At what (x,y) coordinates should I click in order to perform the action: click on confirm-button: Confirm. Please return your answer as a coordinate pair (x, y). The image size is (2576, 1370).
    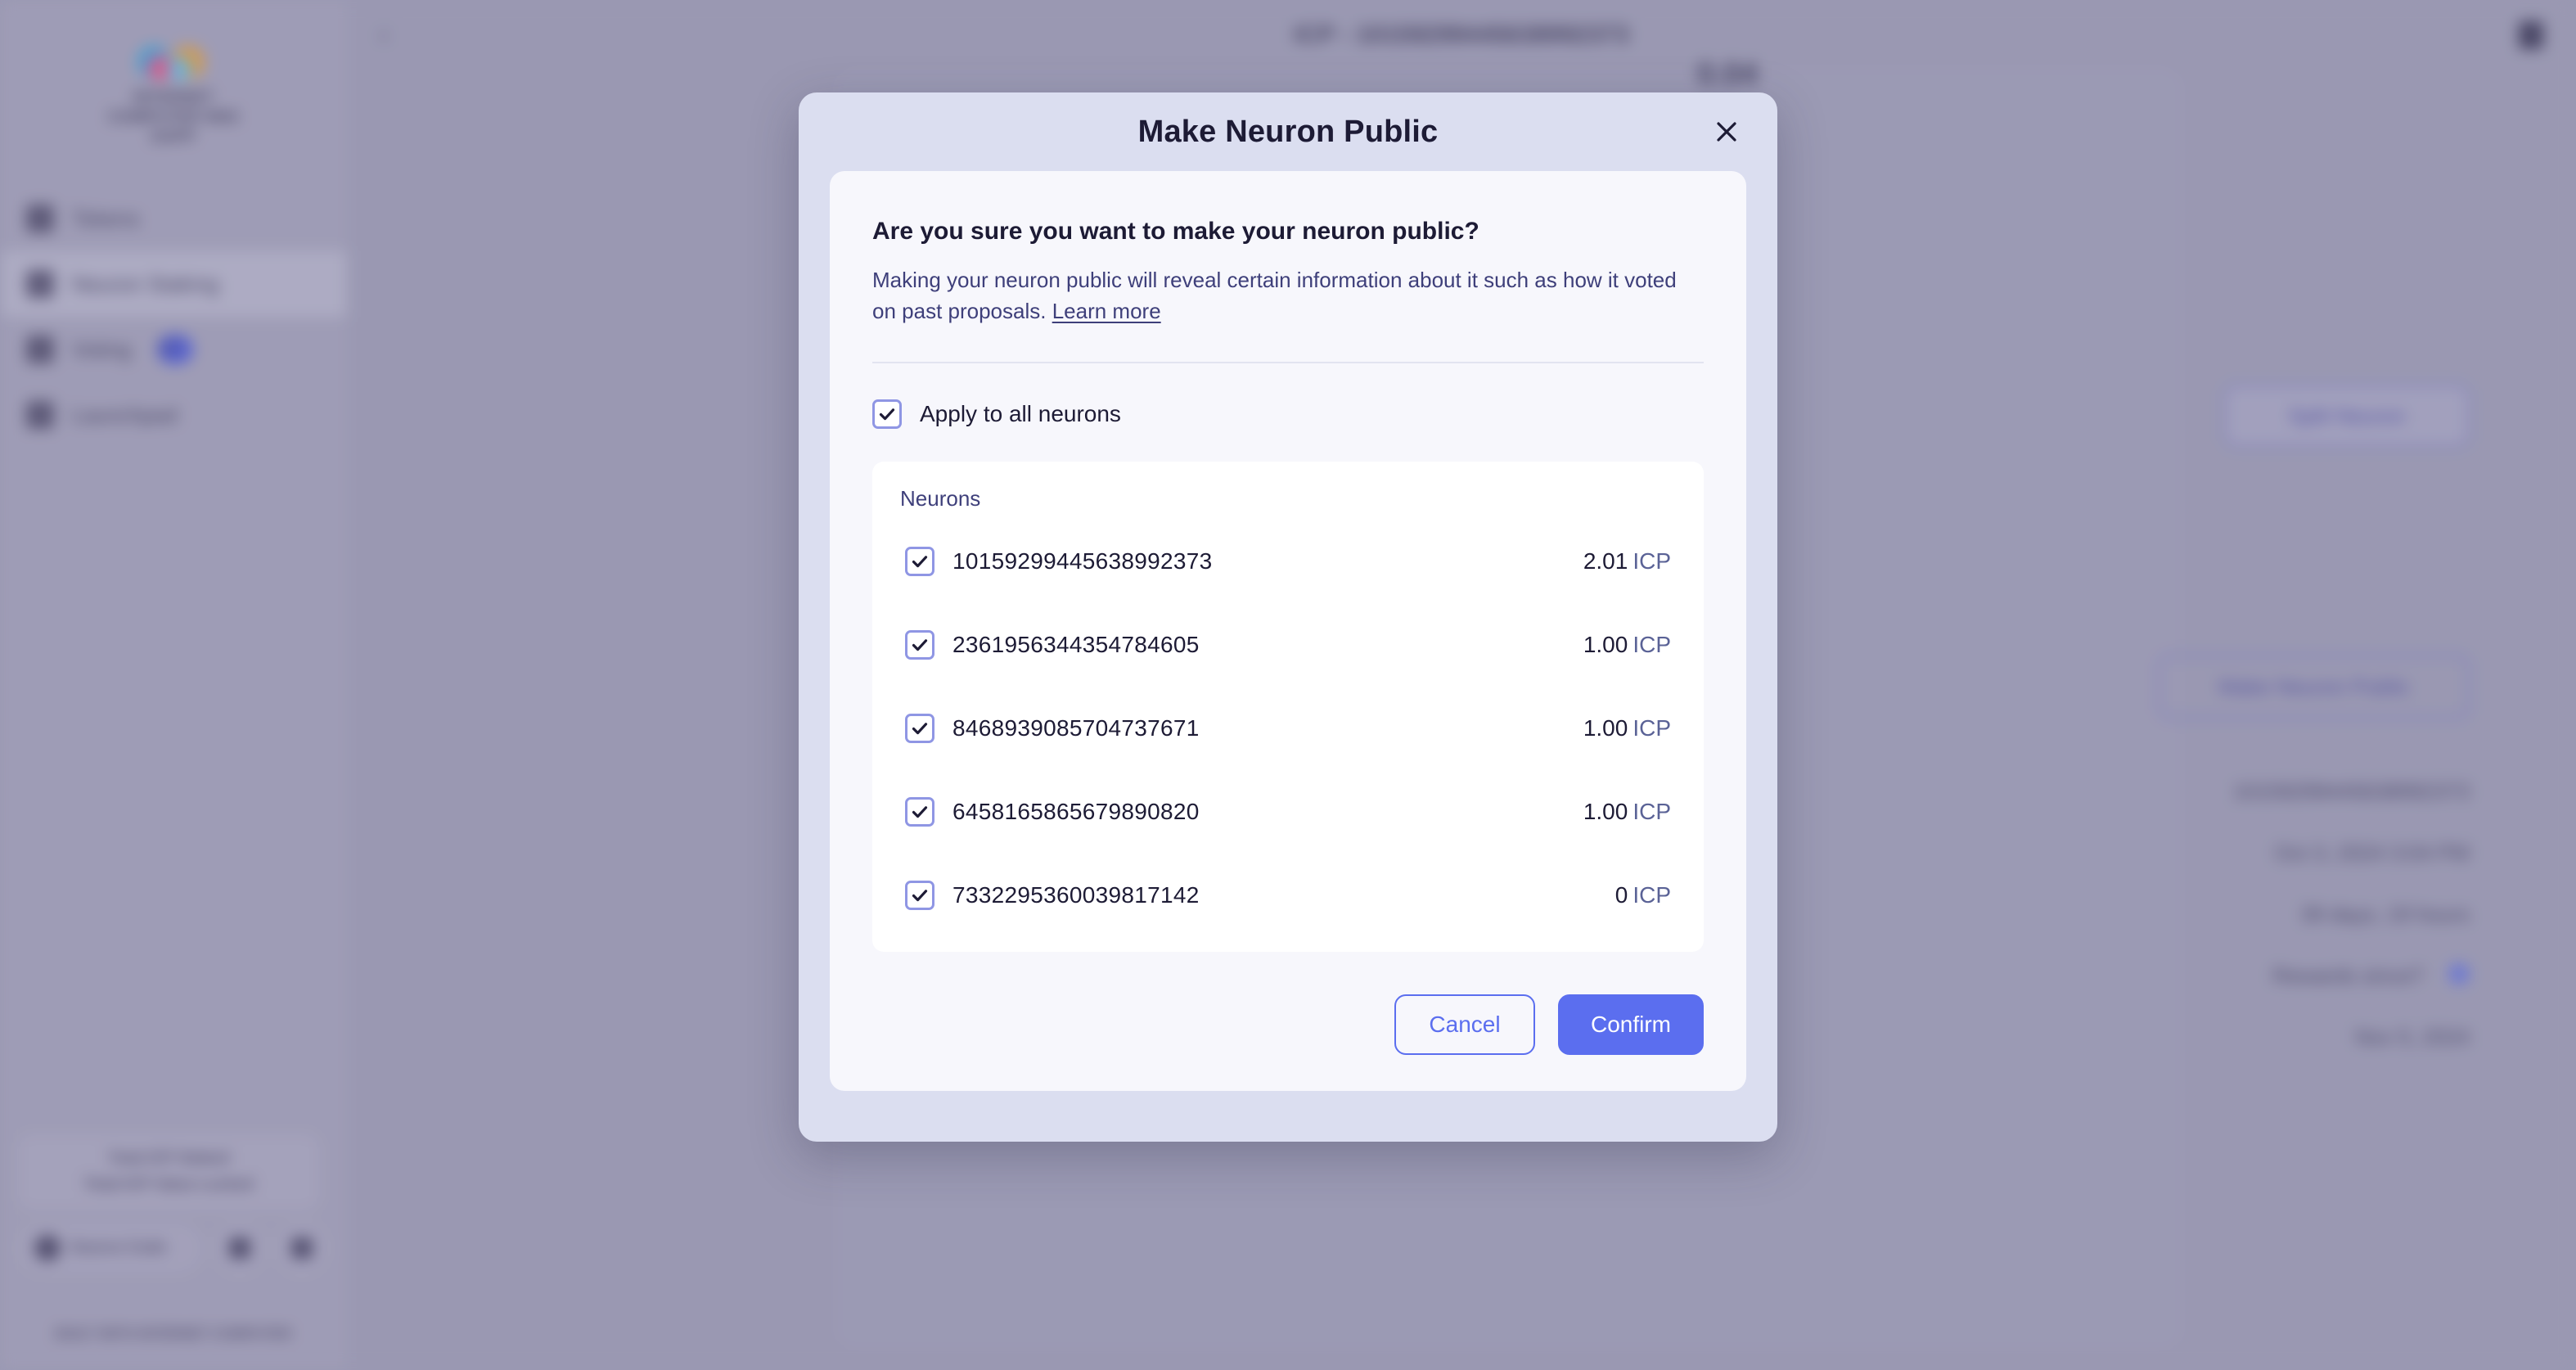
    Looking at the image, I should click on (1631, 1024).